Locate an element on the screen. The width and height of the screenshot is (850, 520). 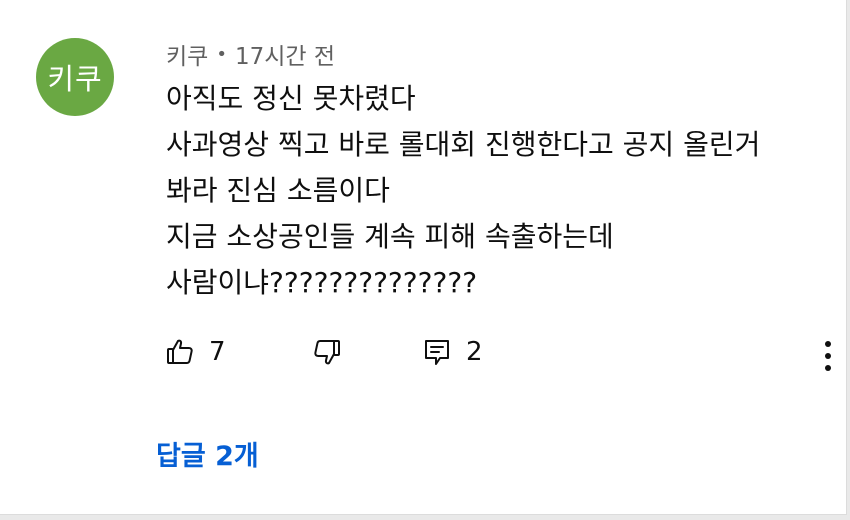
view-replies-button: 답글 2개 is located at coordinates (207, 453).